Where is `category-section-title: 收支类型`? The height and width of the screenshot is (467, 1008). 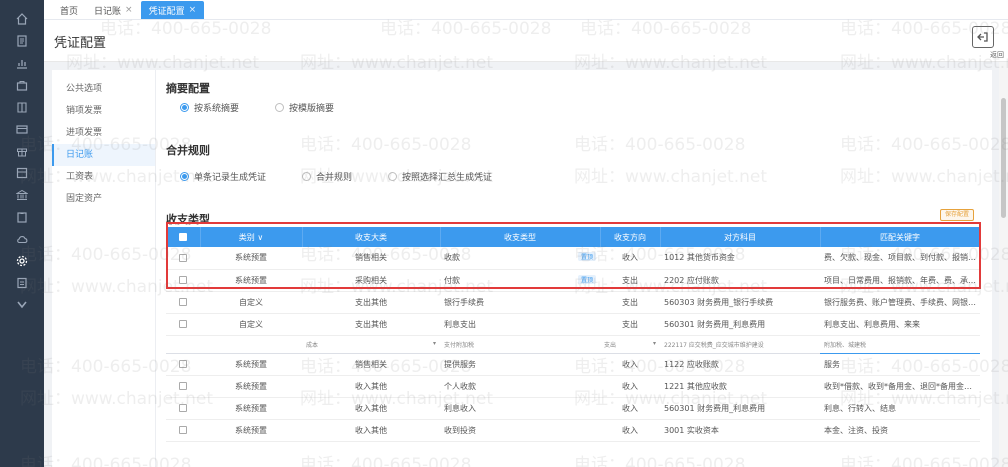 category-section-title: 收支类型 is located at coordinates (188, 219).